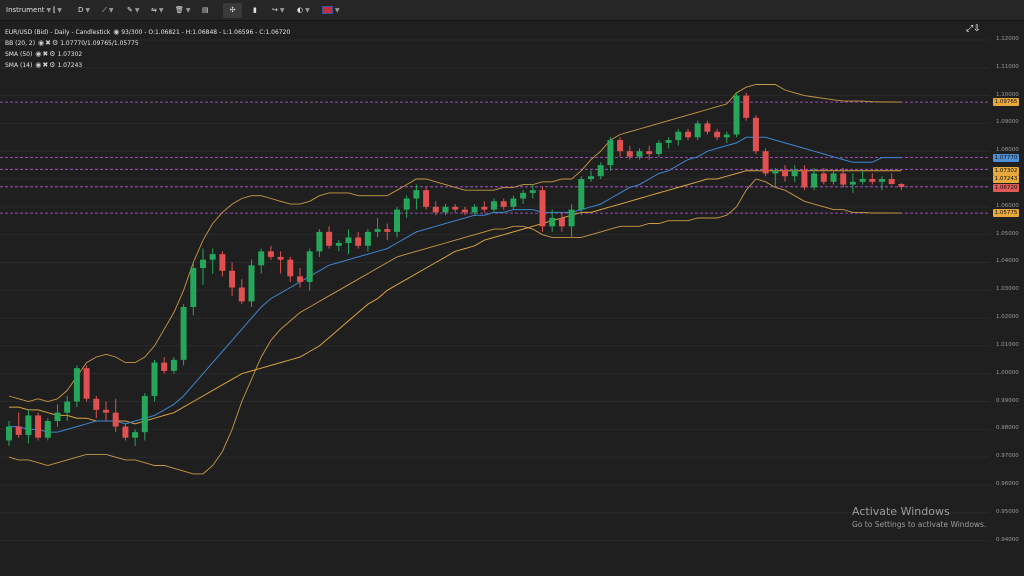  Describe the element at coordinates (205, 10) in the screenshot. I see `layout-icon: ▤` at that location.